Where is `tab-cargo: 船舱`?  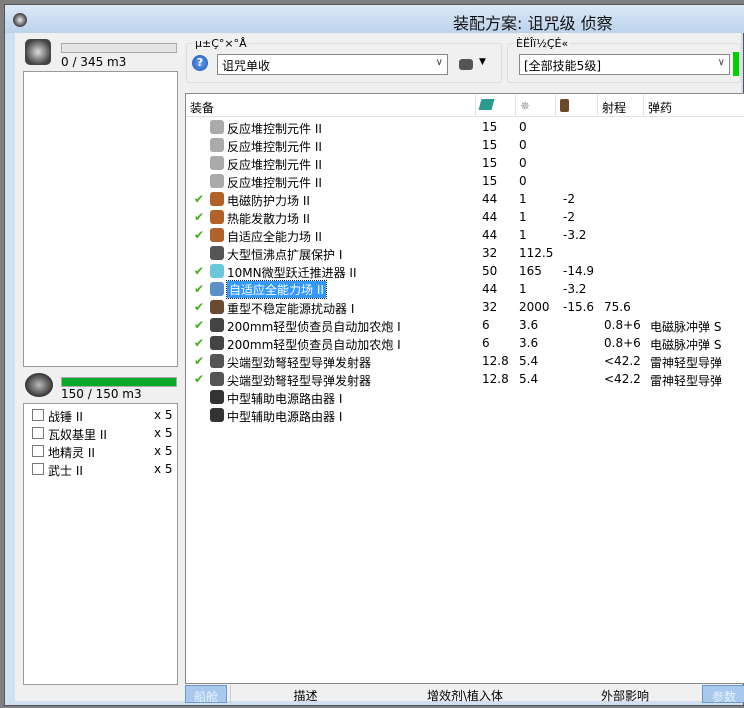 tab-cargo: 船舱 is located at coordinates (206, 694).